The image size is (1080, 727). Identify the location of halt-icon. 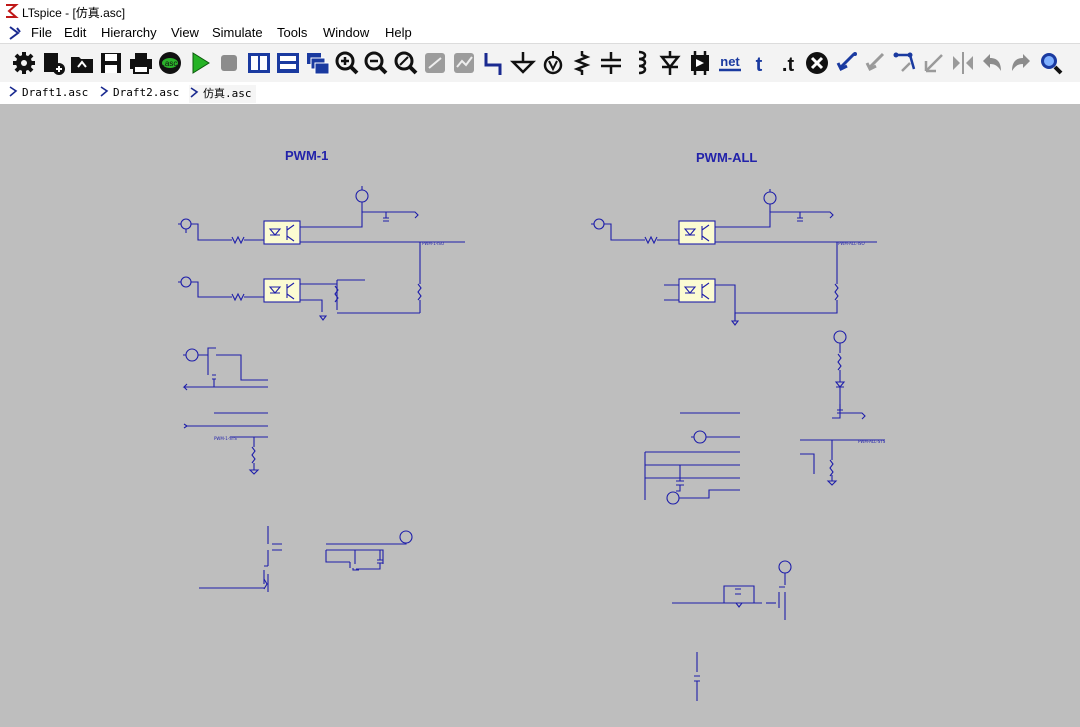
(229, 63).